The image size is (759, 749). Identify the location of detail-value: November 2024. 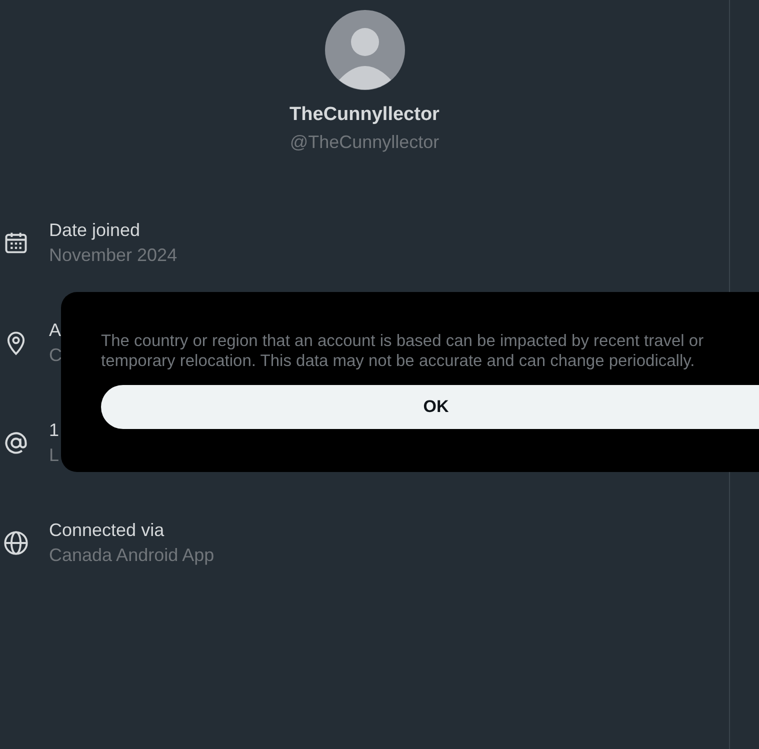
(113, 255).